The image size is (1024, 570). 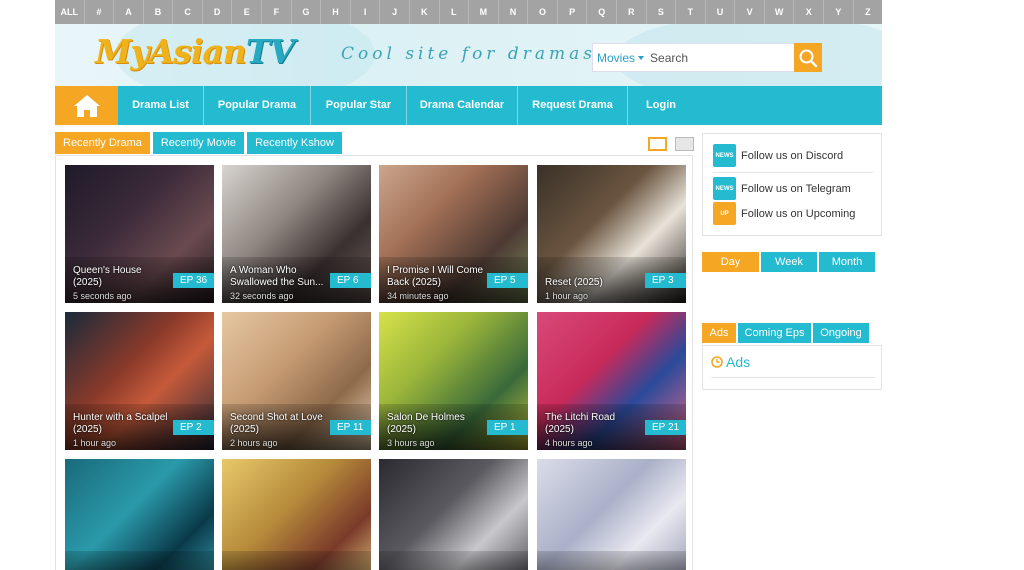 What do you see at coordinates (139, 514) in the screenshot?
I see `drama-card: Revenged Love` at bounding box center [139, 514].